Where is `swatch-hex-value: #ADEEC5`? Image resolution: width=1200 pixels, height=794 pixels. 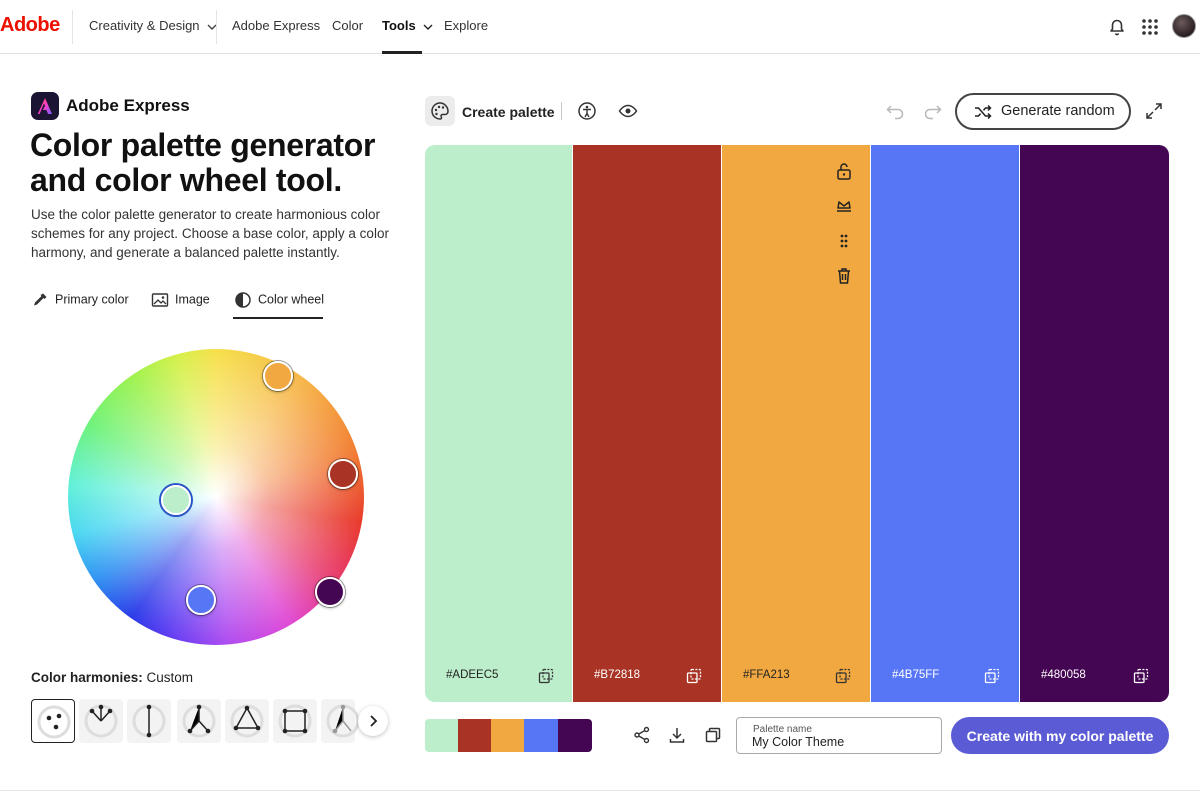
swatch-hex-value: #ADEEC5 is located at coordinates (472, 675).